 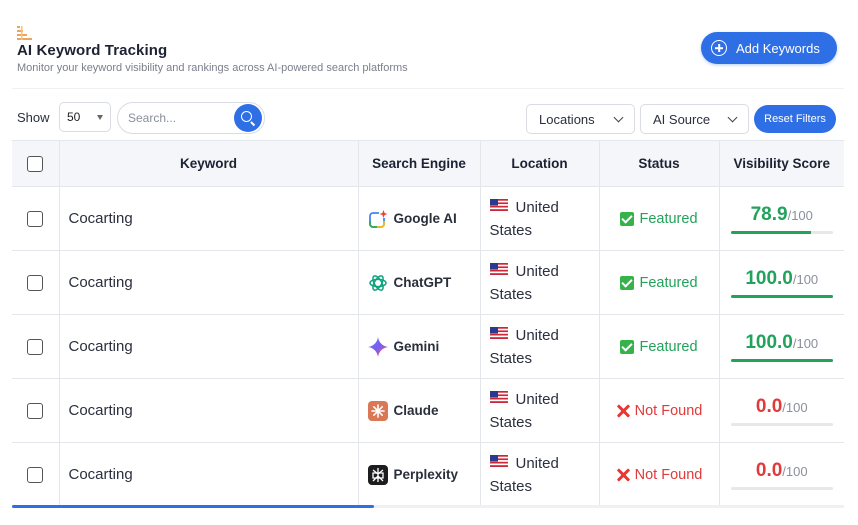 I want to click on select-all-checkbox, so click(x=35, y=163).